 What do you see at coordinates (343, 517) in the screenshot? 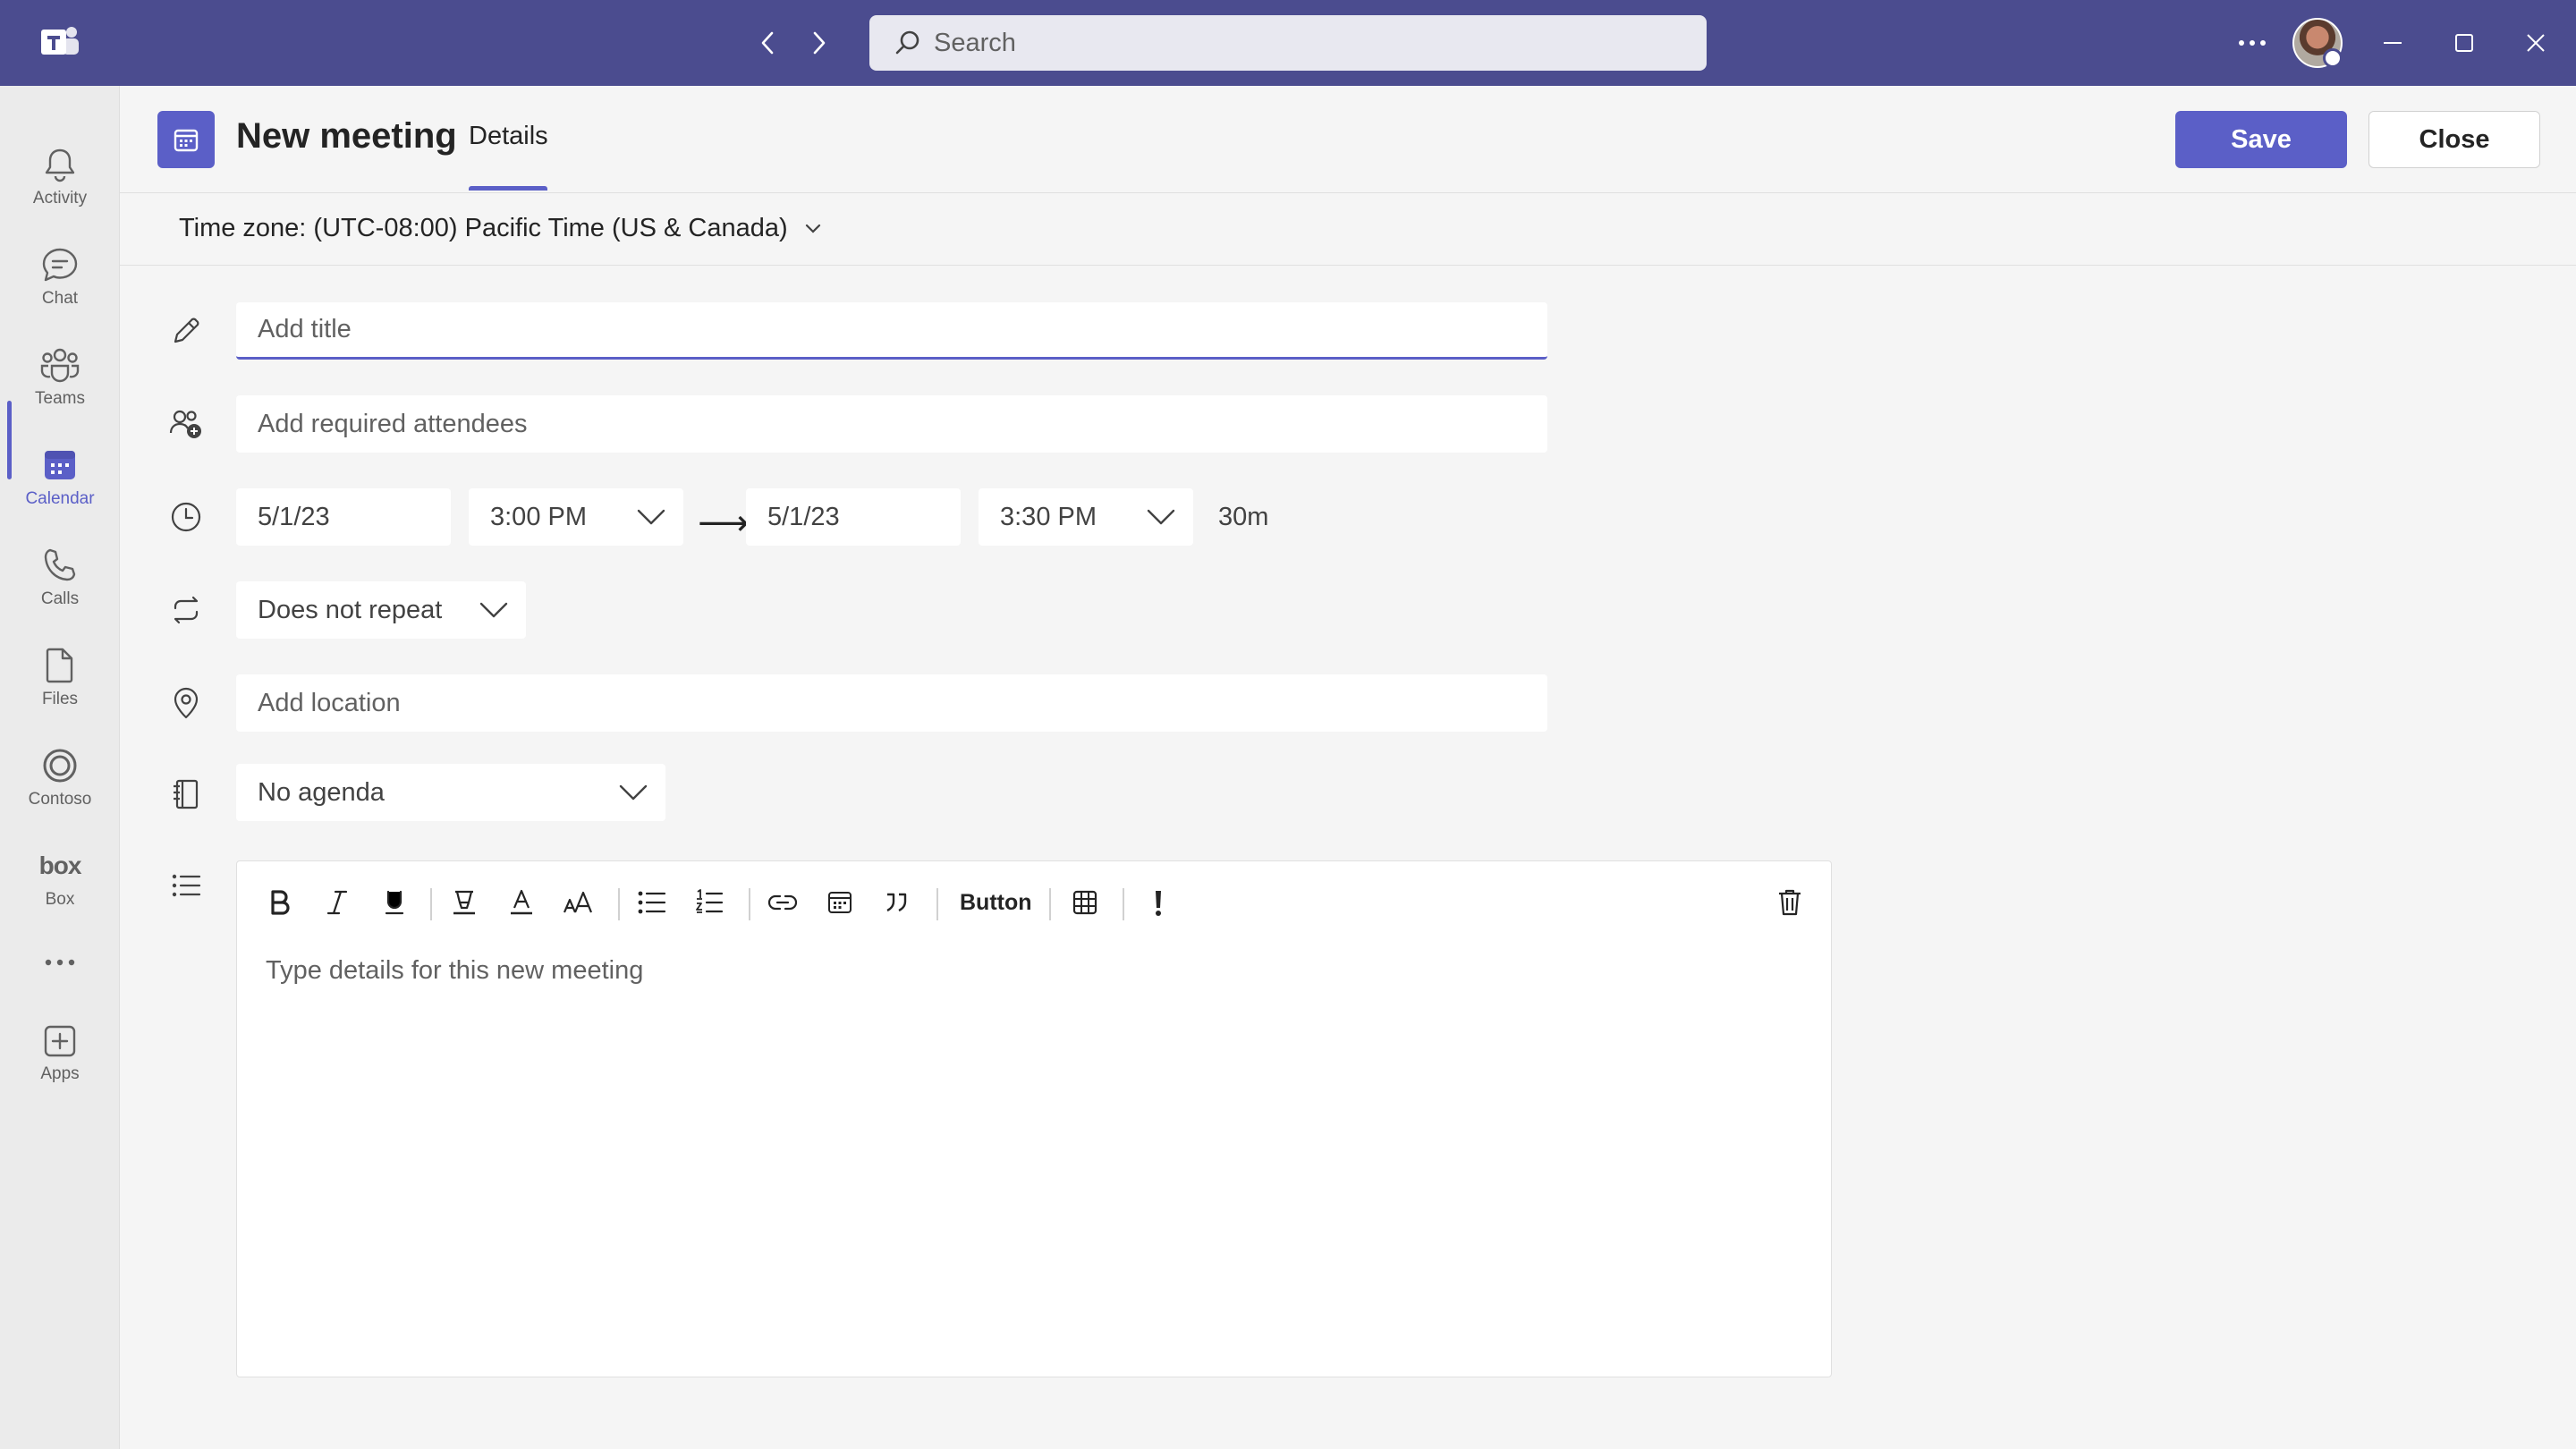
I see `start-date-picker: 5/1/23` at bounding box center [343, 517].